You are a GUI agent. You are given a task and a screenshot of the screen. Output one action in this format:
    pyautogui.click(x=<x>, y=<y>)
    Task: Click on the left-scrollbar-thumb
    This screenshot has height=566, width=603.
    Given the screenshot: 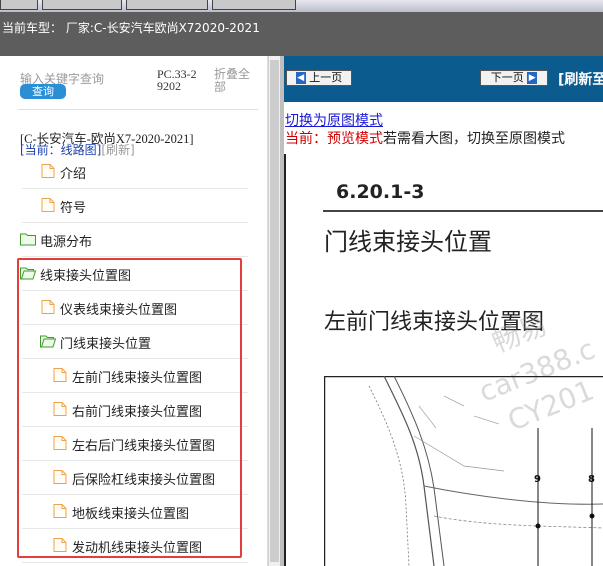 What is the action you would take?
    pyautogui.click(x=274, y=311)
    